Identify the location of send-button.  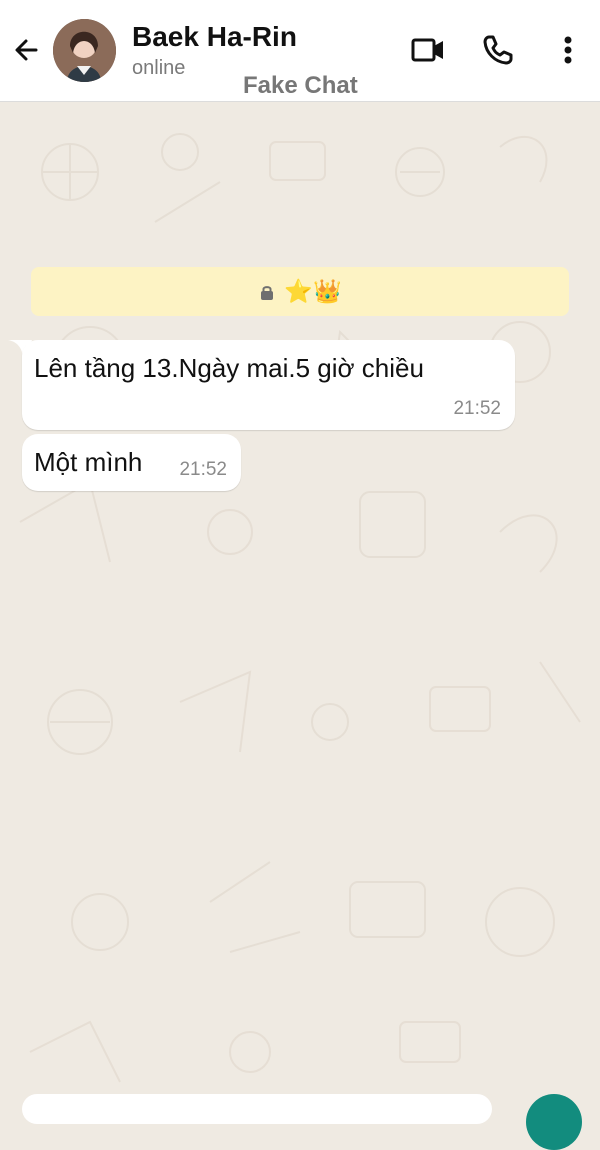
(554, 1122).